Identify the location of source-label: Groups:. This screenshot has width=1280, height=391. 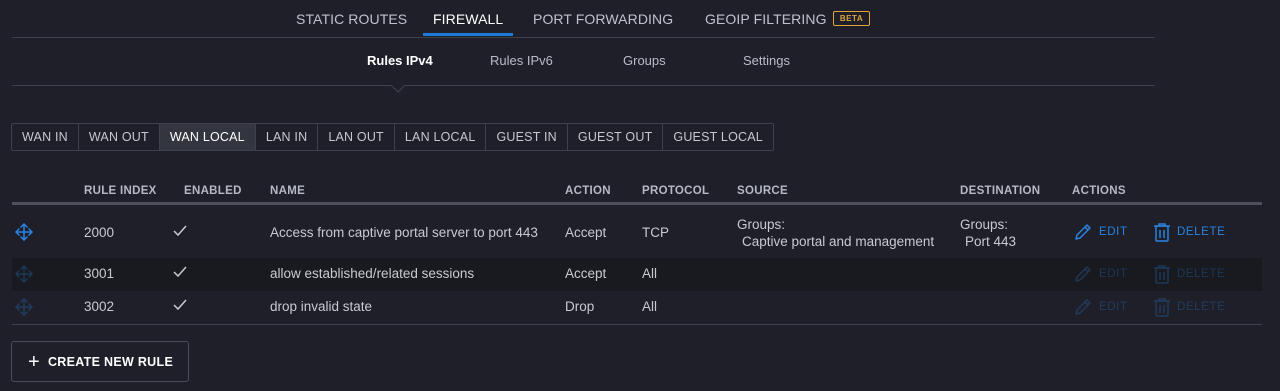
(761, 224).